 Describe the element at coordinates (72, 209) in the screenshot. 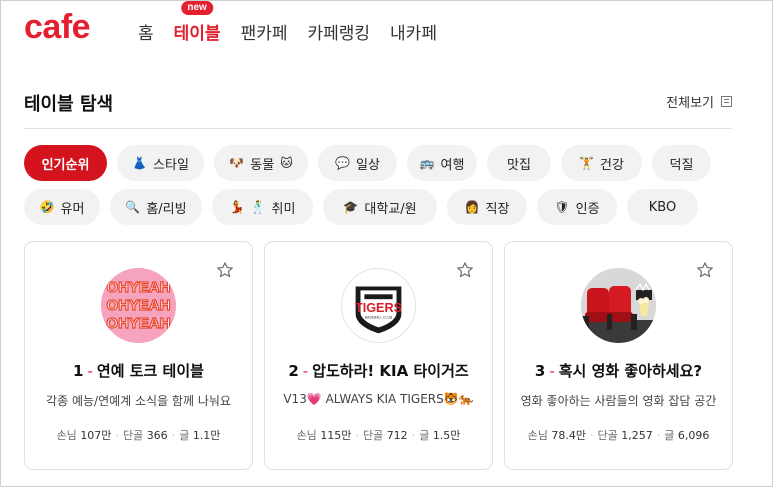

I see `chip-label: 유머` at that location.